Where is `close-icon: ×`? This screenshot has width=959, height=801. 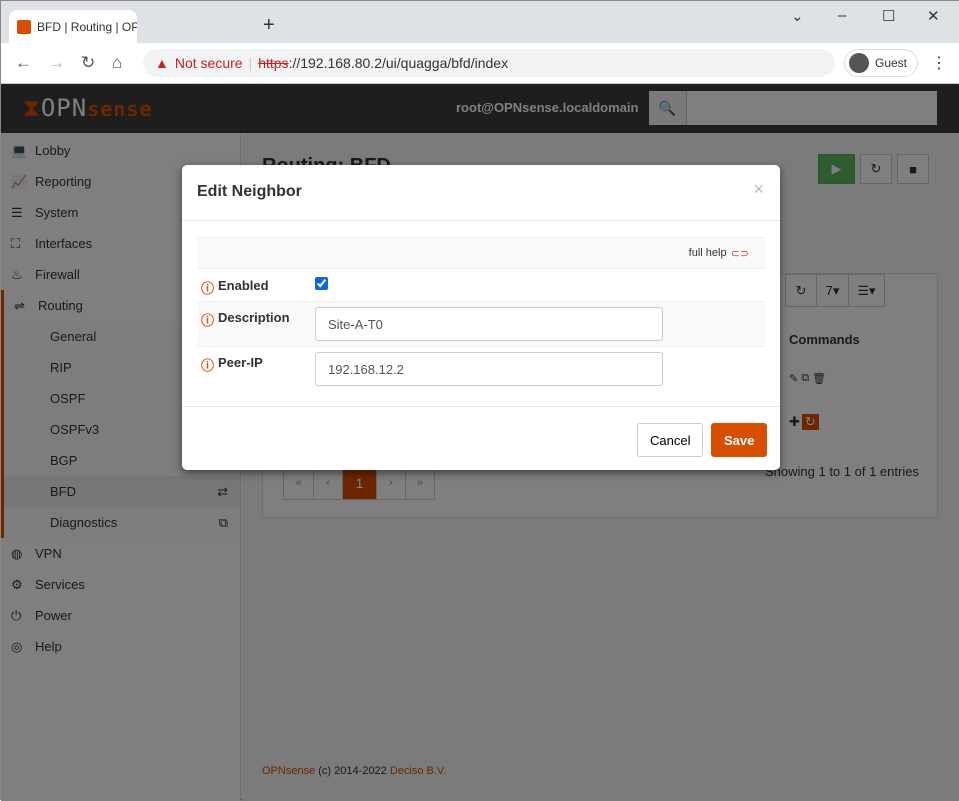
close-icon: × is located at coordinates (758, 189).